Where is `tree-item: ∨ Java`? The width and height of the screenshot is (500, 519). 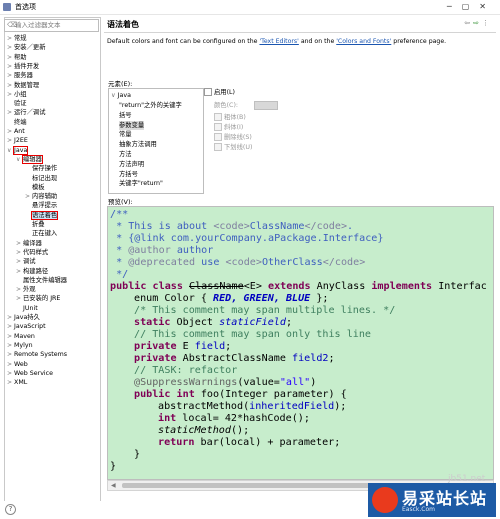 tree-item: ∨ Java is located at coordinates (18, 150).